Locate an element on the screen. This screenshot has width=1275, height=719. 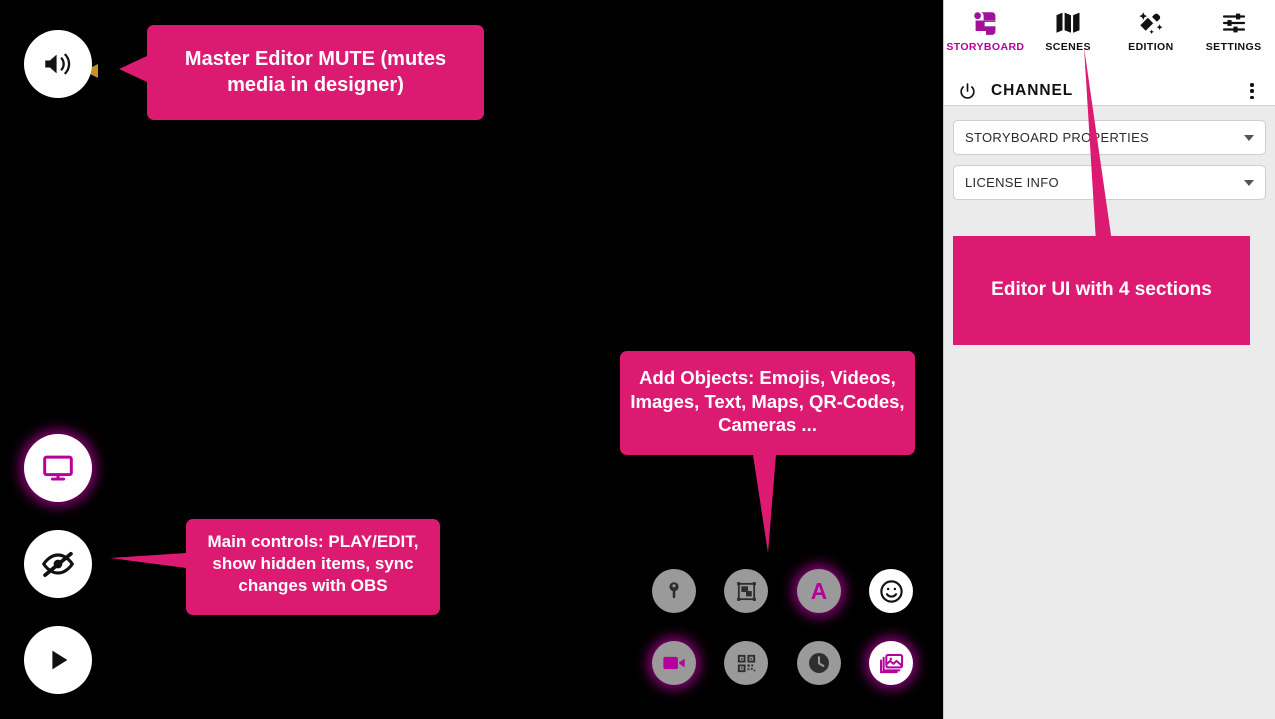
add-clock-button is located at coordinates (819, 663).